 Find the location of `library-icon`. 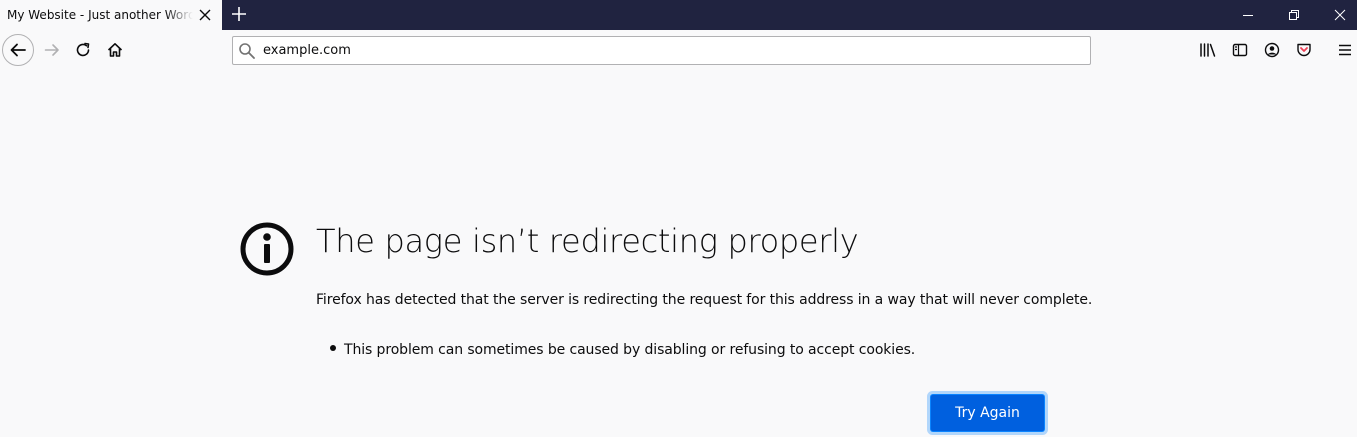

library-icon is located at coordinates (1208, 50).